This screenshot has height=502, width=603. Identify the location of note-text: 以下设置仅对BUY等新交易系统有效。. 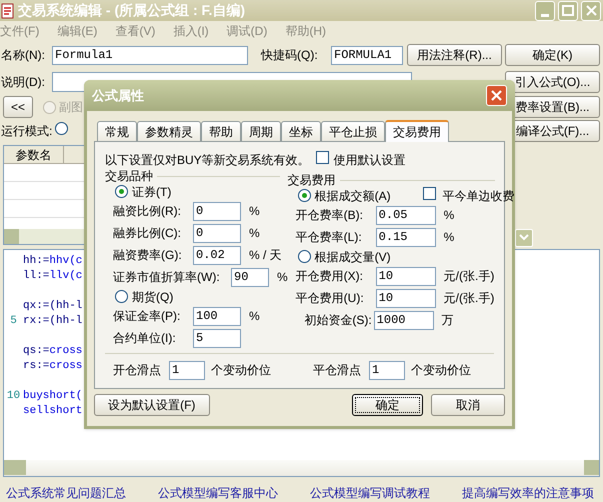
(207, 160).